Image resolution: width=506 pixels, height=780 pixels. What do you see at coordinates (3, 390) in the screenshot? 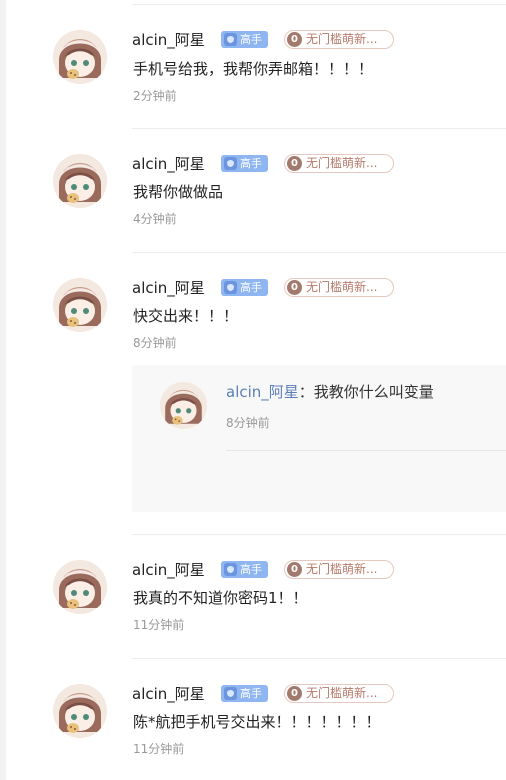
I see `left-border` at bounding box center [3, 390].